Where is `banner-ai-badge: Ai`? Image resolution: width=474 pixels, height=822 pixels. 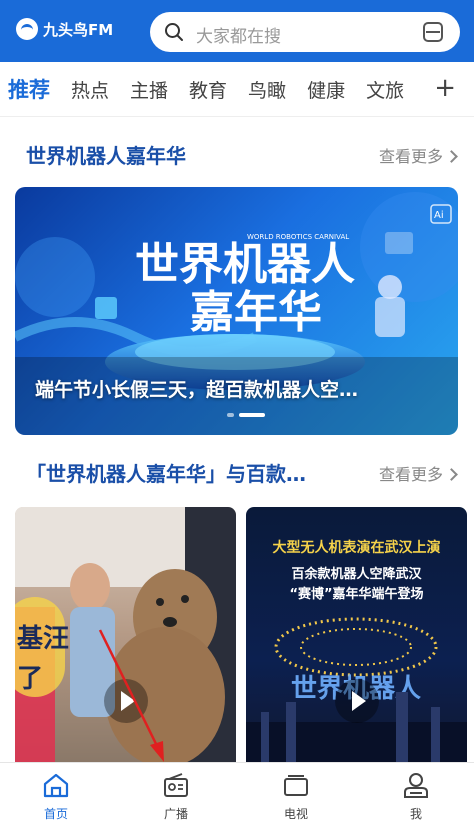 banner-ai-badge: Ai is located at coordinates (439, 215).